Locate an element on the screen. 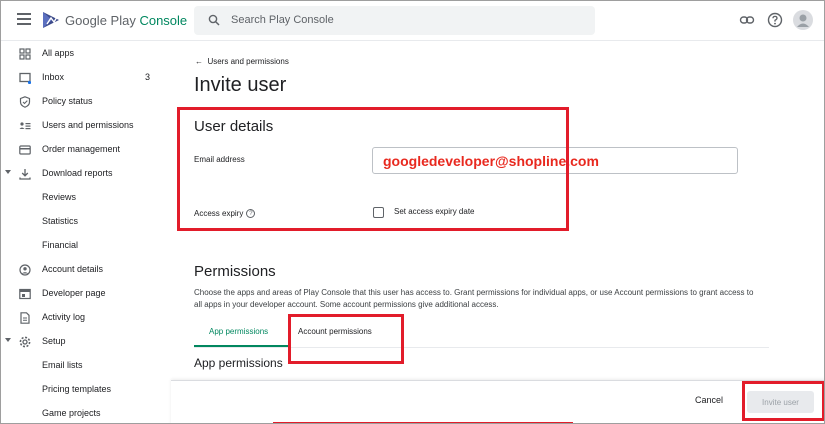  annotation-box-account-permissions is located at coordinates (346, 339).